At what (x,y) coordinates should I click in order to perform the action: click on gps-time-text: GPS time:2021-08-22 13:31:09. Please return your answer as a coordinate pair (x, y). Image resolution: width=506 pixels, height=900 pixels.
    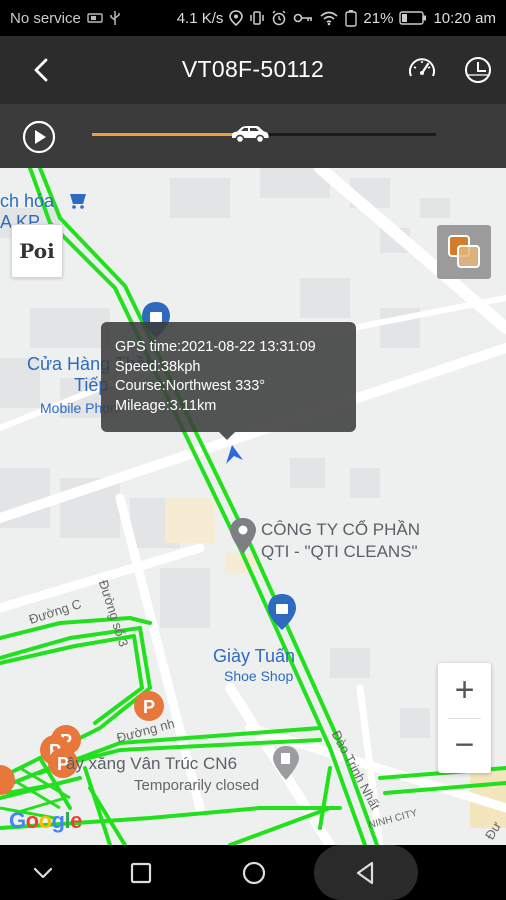
    Looking at the image, I should click on (215, 347).